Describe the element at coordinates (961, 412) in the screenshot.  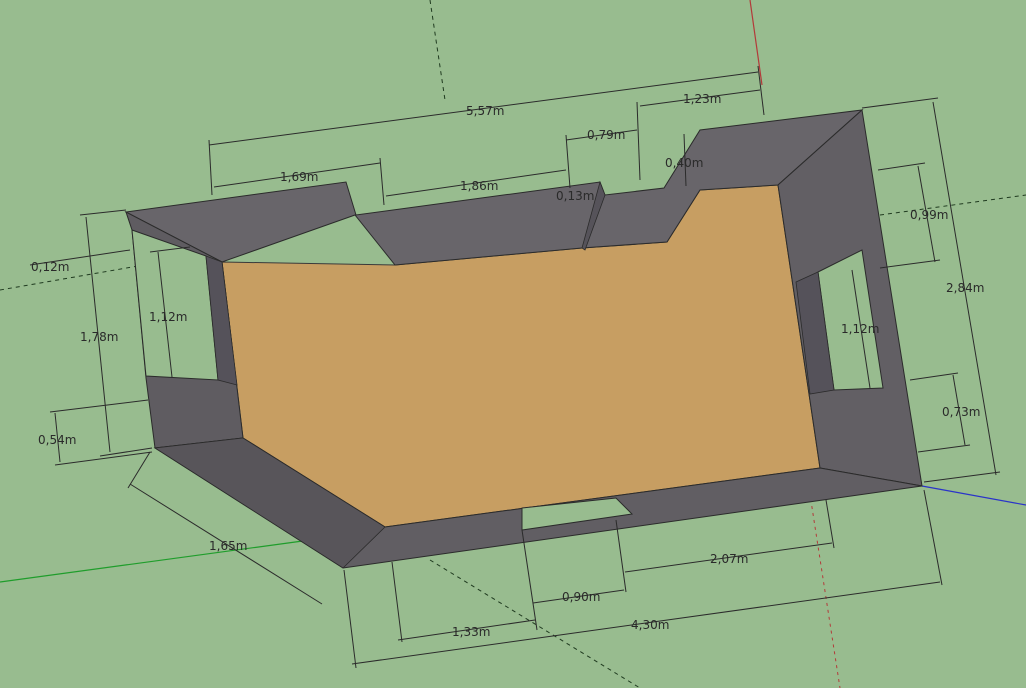
I see `dim-right-sill-height: 0,73m` at that location.